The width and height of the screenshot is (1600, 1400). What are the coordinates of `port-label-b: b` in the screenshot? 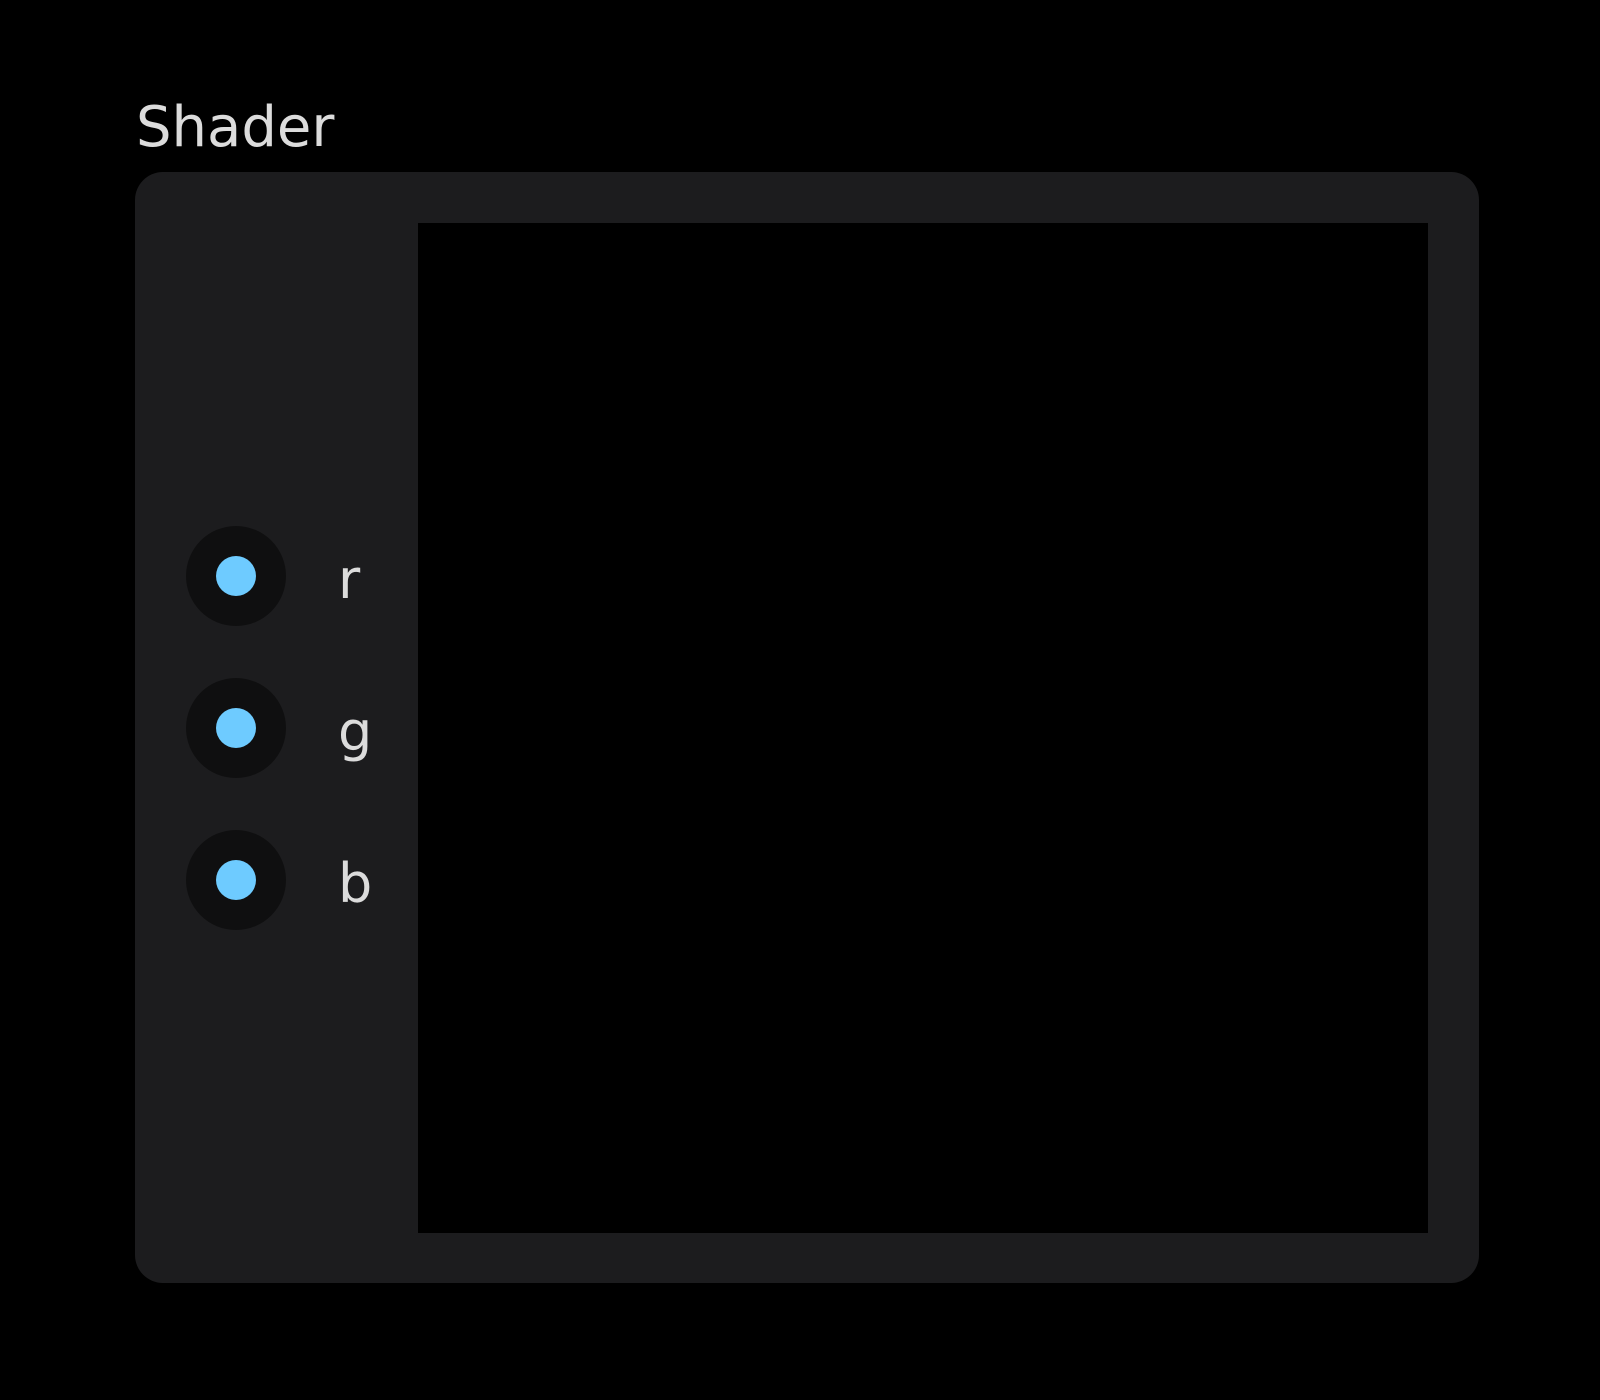 It's located at (355, 883).